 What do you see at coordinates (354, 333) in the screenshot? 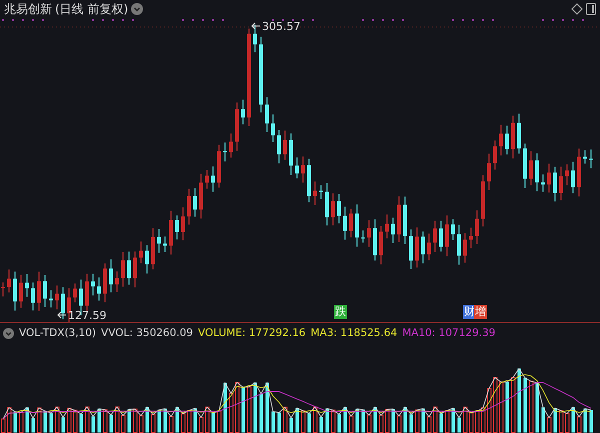
I see `indicator-value: MA3: 118525.64` at bounding box center [354, 333].